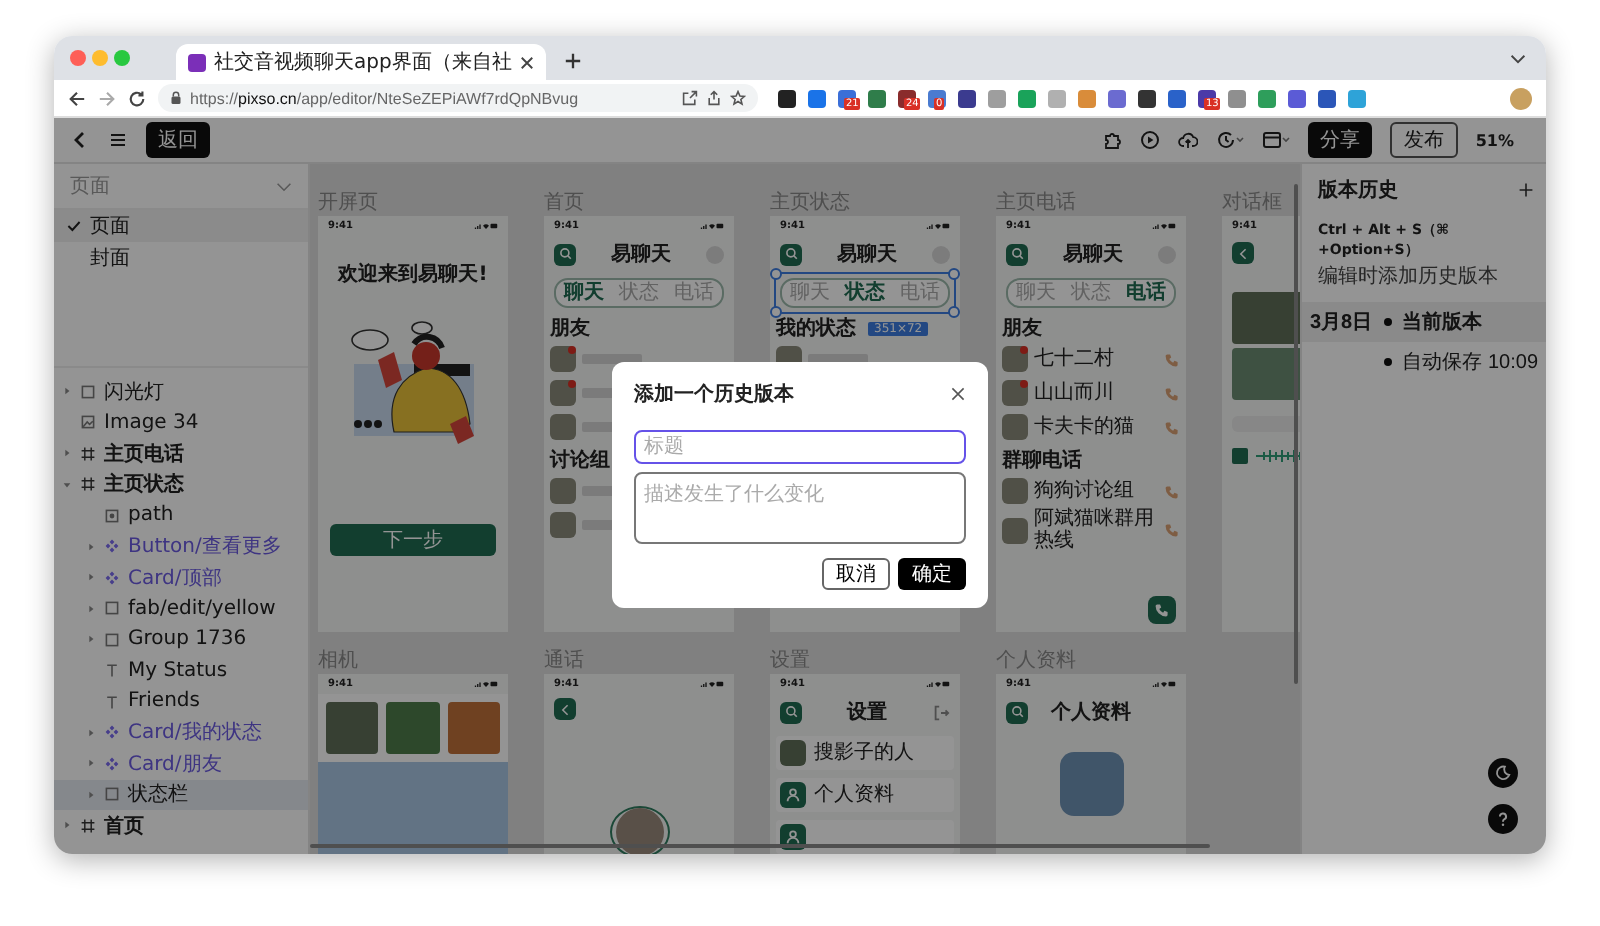 Image resolution: width=1600 pixels, height=926 pixels. What do you see at coordinates (384, 98) in the screenshot?
I see `url-text: https://pixso.cn/app/editor/NteSeZEPiAWf7rdQpNBvug` at bounding box center [384, 98].